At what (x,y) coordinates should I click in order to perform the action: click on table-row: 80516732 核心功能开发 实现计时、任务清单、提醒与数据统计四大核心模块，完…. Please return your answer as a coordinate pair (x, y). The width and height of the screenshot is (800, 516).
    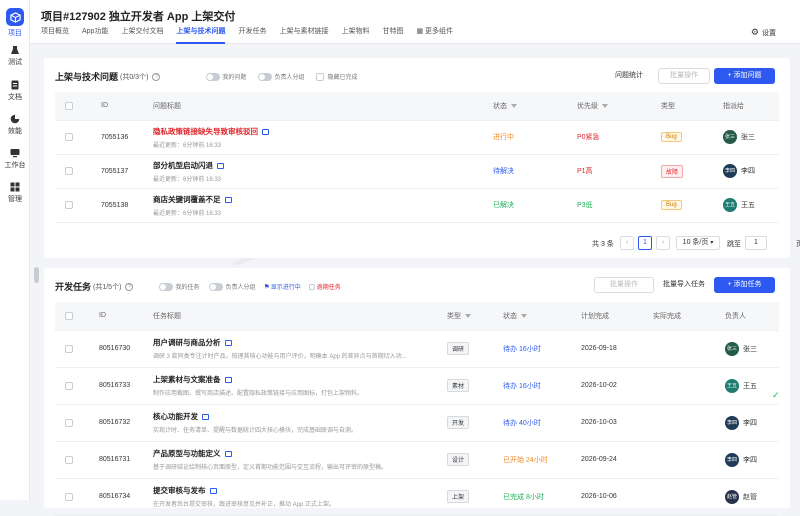
    Looking at the image, I should click on (417, 423).